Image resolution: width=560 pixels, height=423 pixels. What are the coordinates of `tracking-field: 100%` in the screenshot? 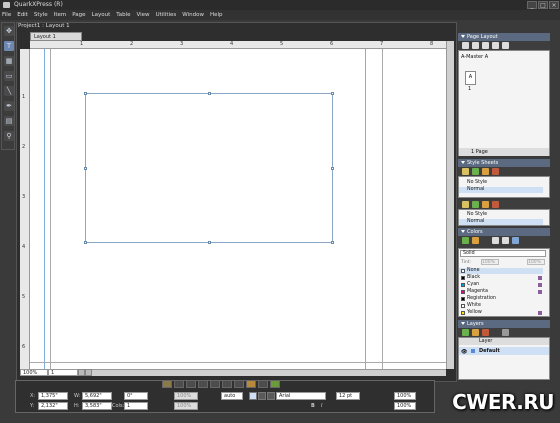 It's located at (405, 406).